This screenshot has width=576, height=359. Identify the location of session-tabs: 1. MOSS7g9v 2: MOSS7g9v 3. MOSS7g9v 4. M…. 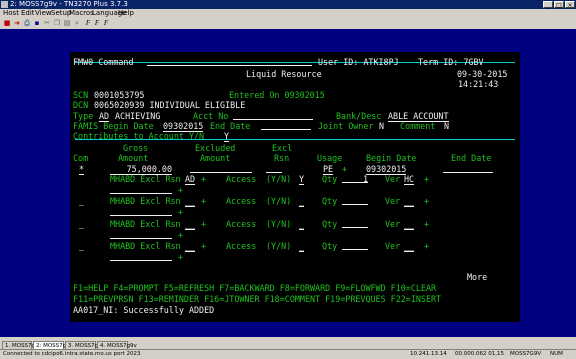
(288, 344).